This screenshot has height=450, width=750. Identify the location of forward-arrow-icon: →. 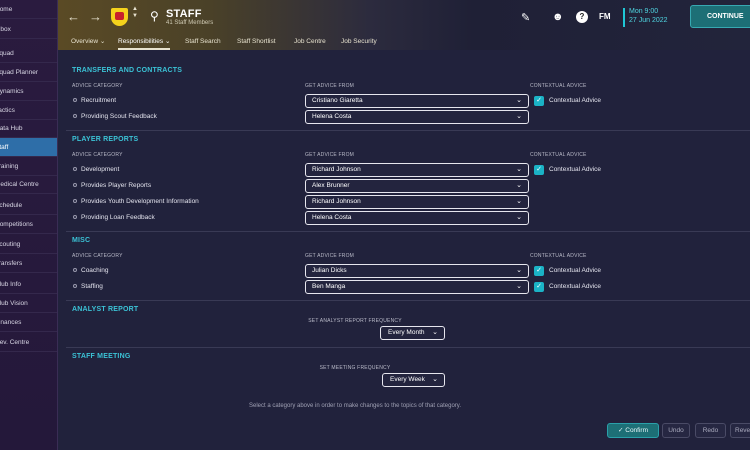
(95, 16).